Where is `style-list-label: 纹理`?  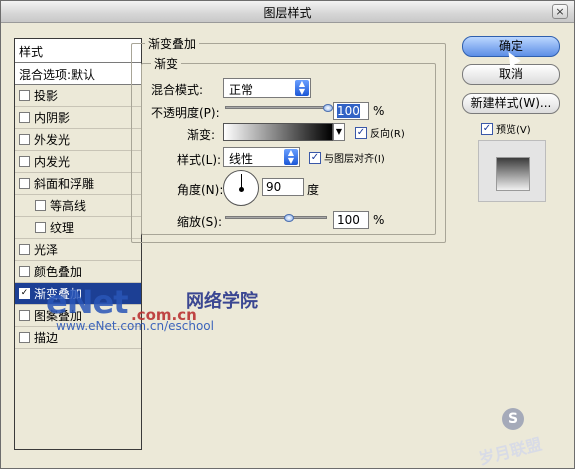 style-list-label: 纹理 is located at coordinates (62, 228).